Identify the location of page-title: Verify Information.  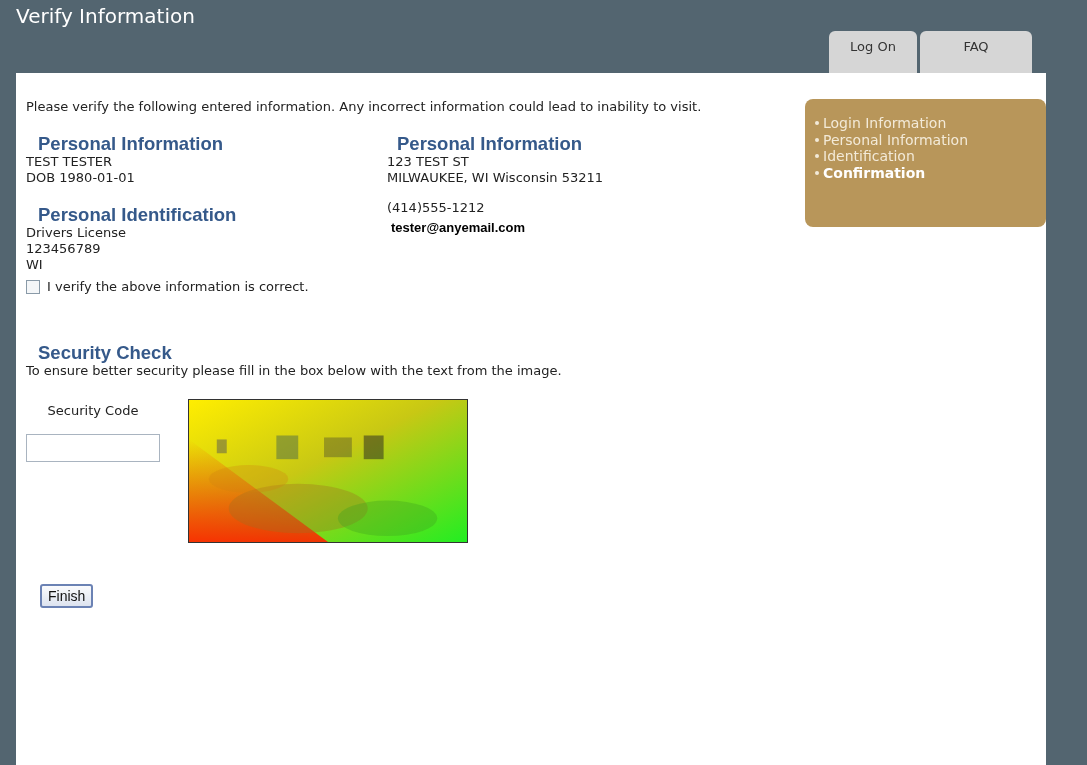
(105, 16).